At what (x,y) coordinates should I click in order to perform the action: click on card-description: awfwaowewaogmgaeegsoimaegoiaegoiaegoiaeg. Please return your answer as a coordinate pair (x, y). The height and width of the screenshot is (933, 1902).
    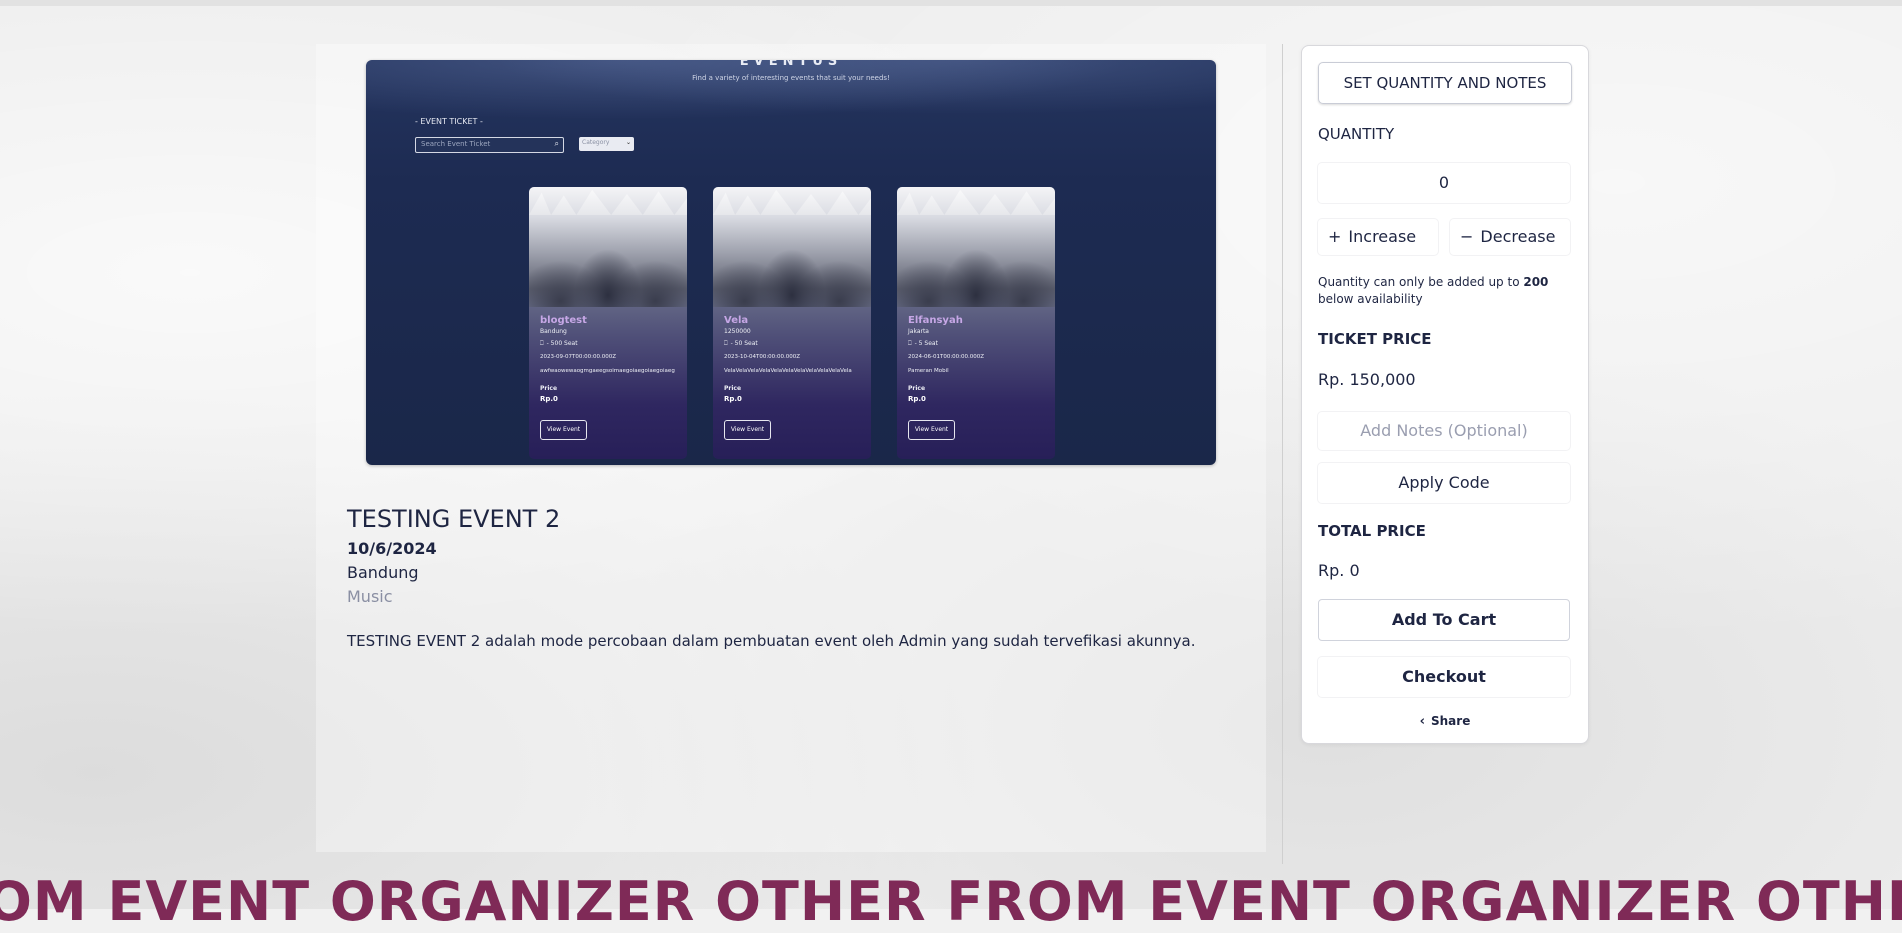
    Looking at the image, I should click on (607, 371).